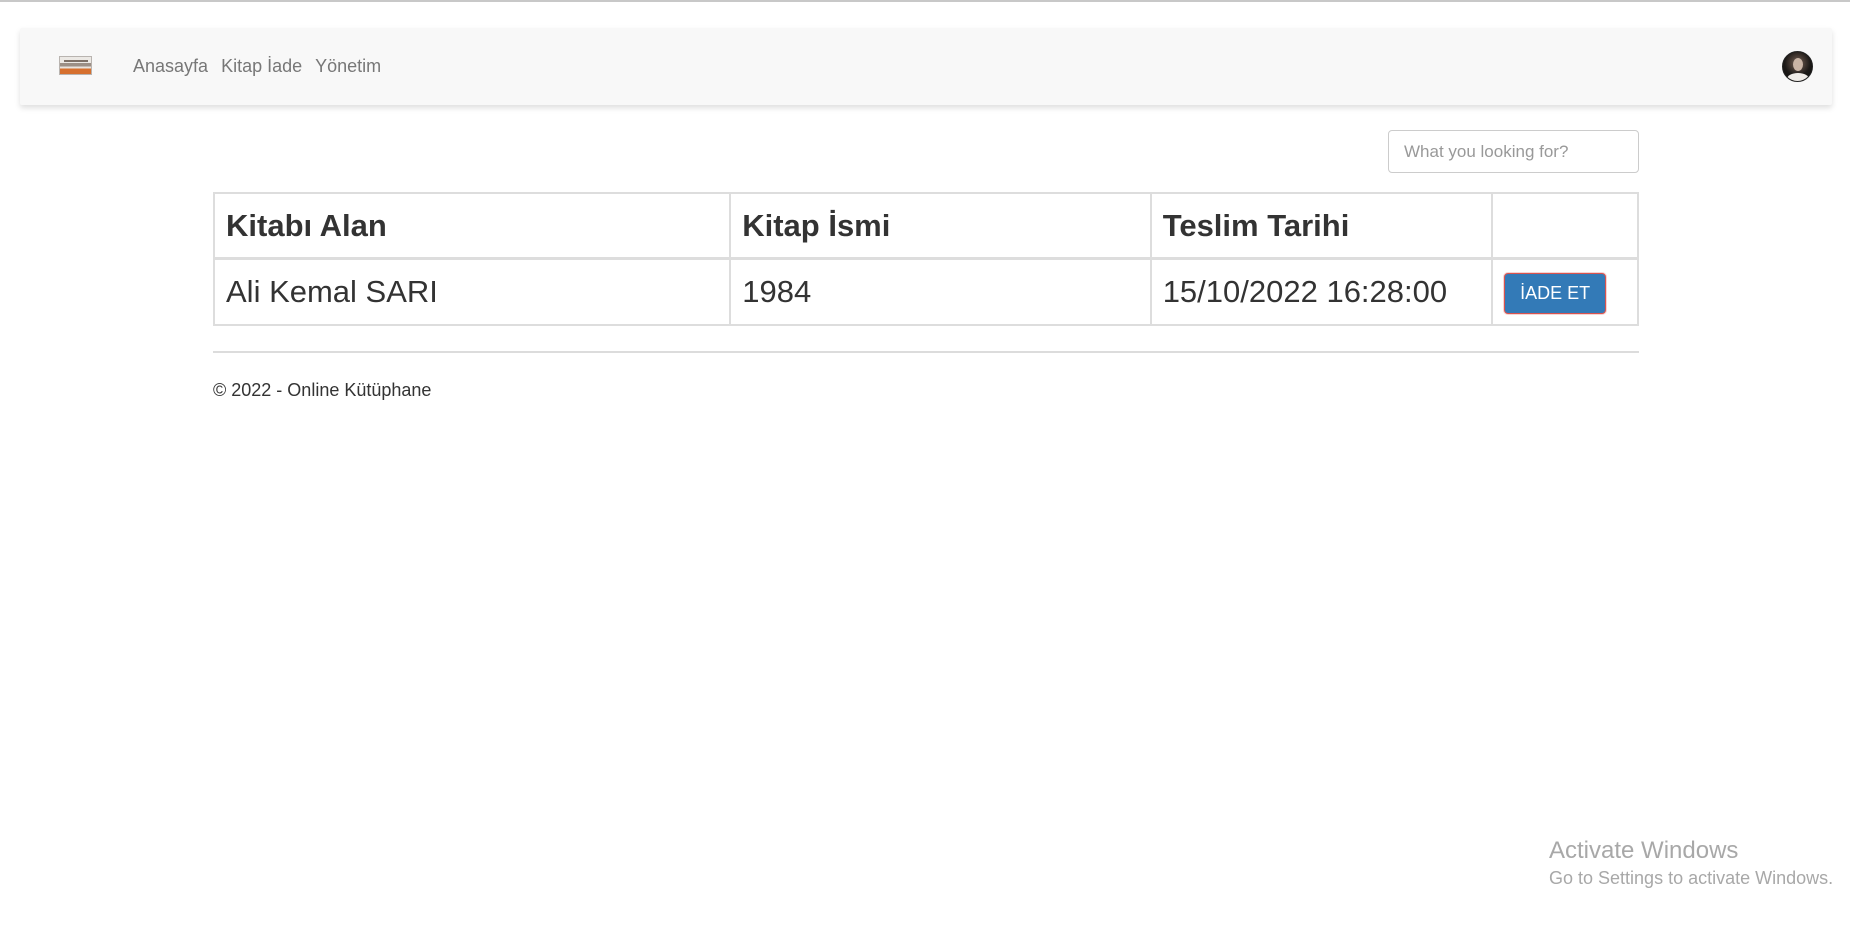  What do you see at coordinates (1321, 291) in the screenshot?
I see `cell-due-date: 15/10/2022 16:28:00` at bounding box center [1321, 291].